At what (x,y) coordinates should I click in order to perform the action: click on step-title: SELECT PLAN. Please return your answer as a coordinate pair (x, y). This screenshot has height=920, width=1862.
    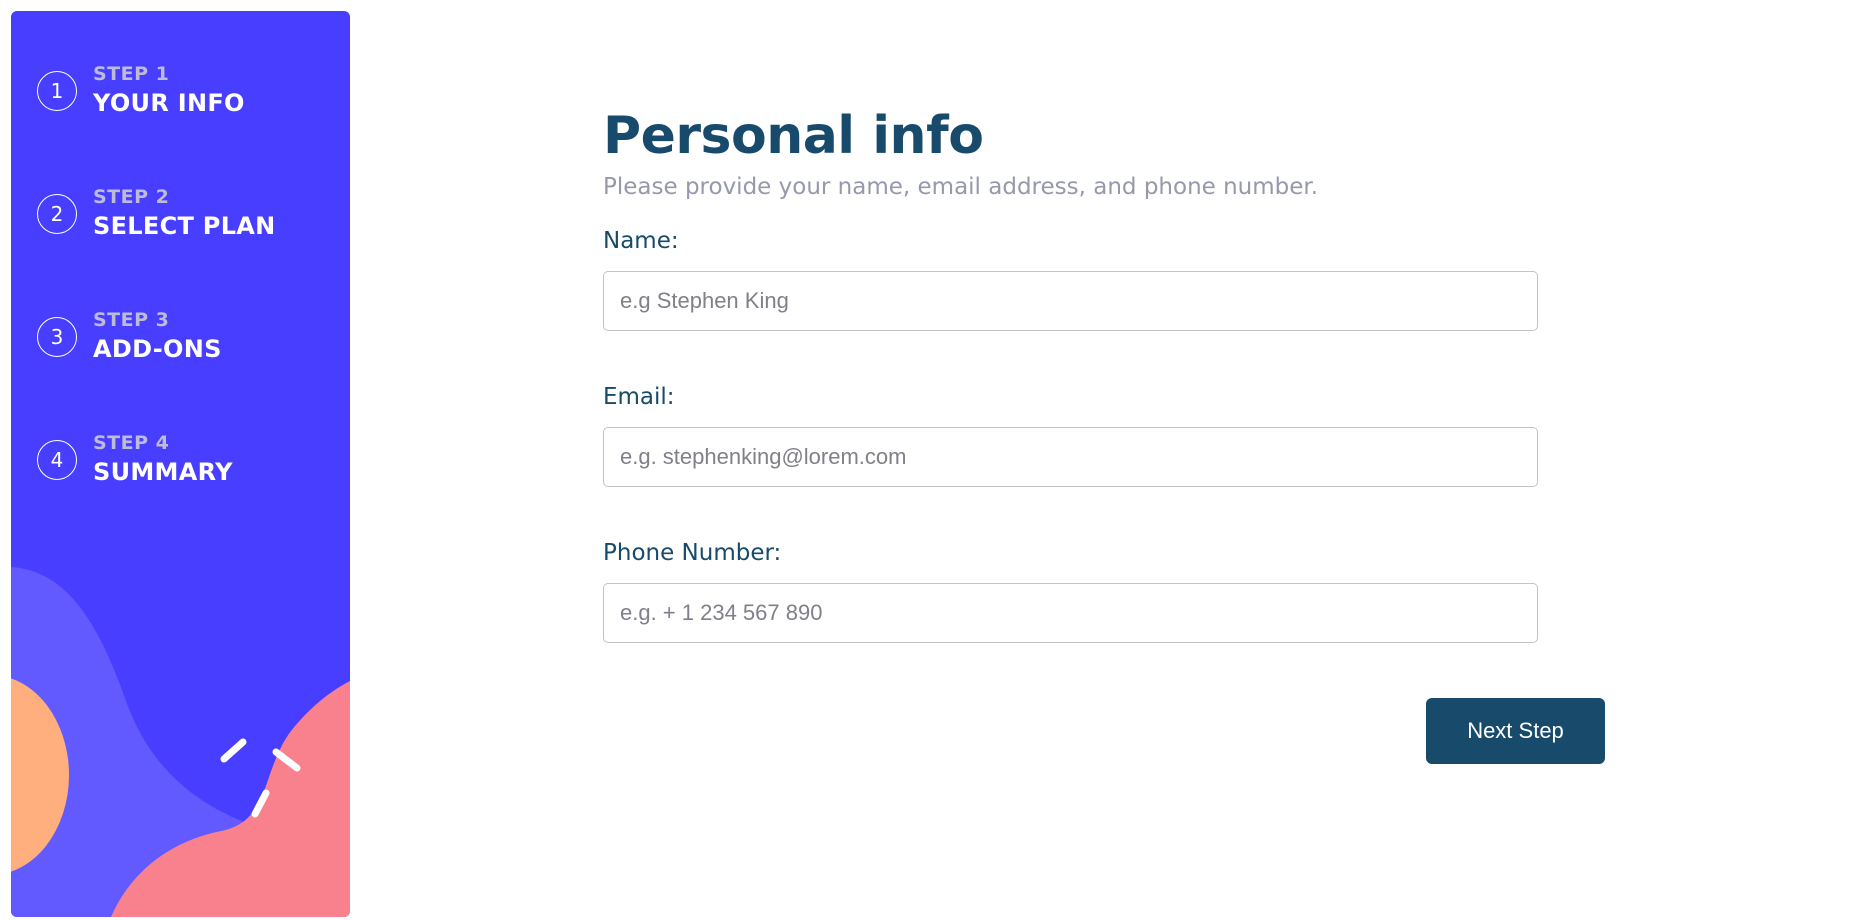
    Looking at the image, I should click on (184, 226).